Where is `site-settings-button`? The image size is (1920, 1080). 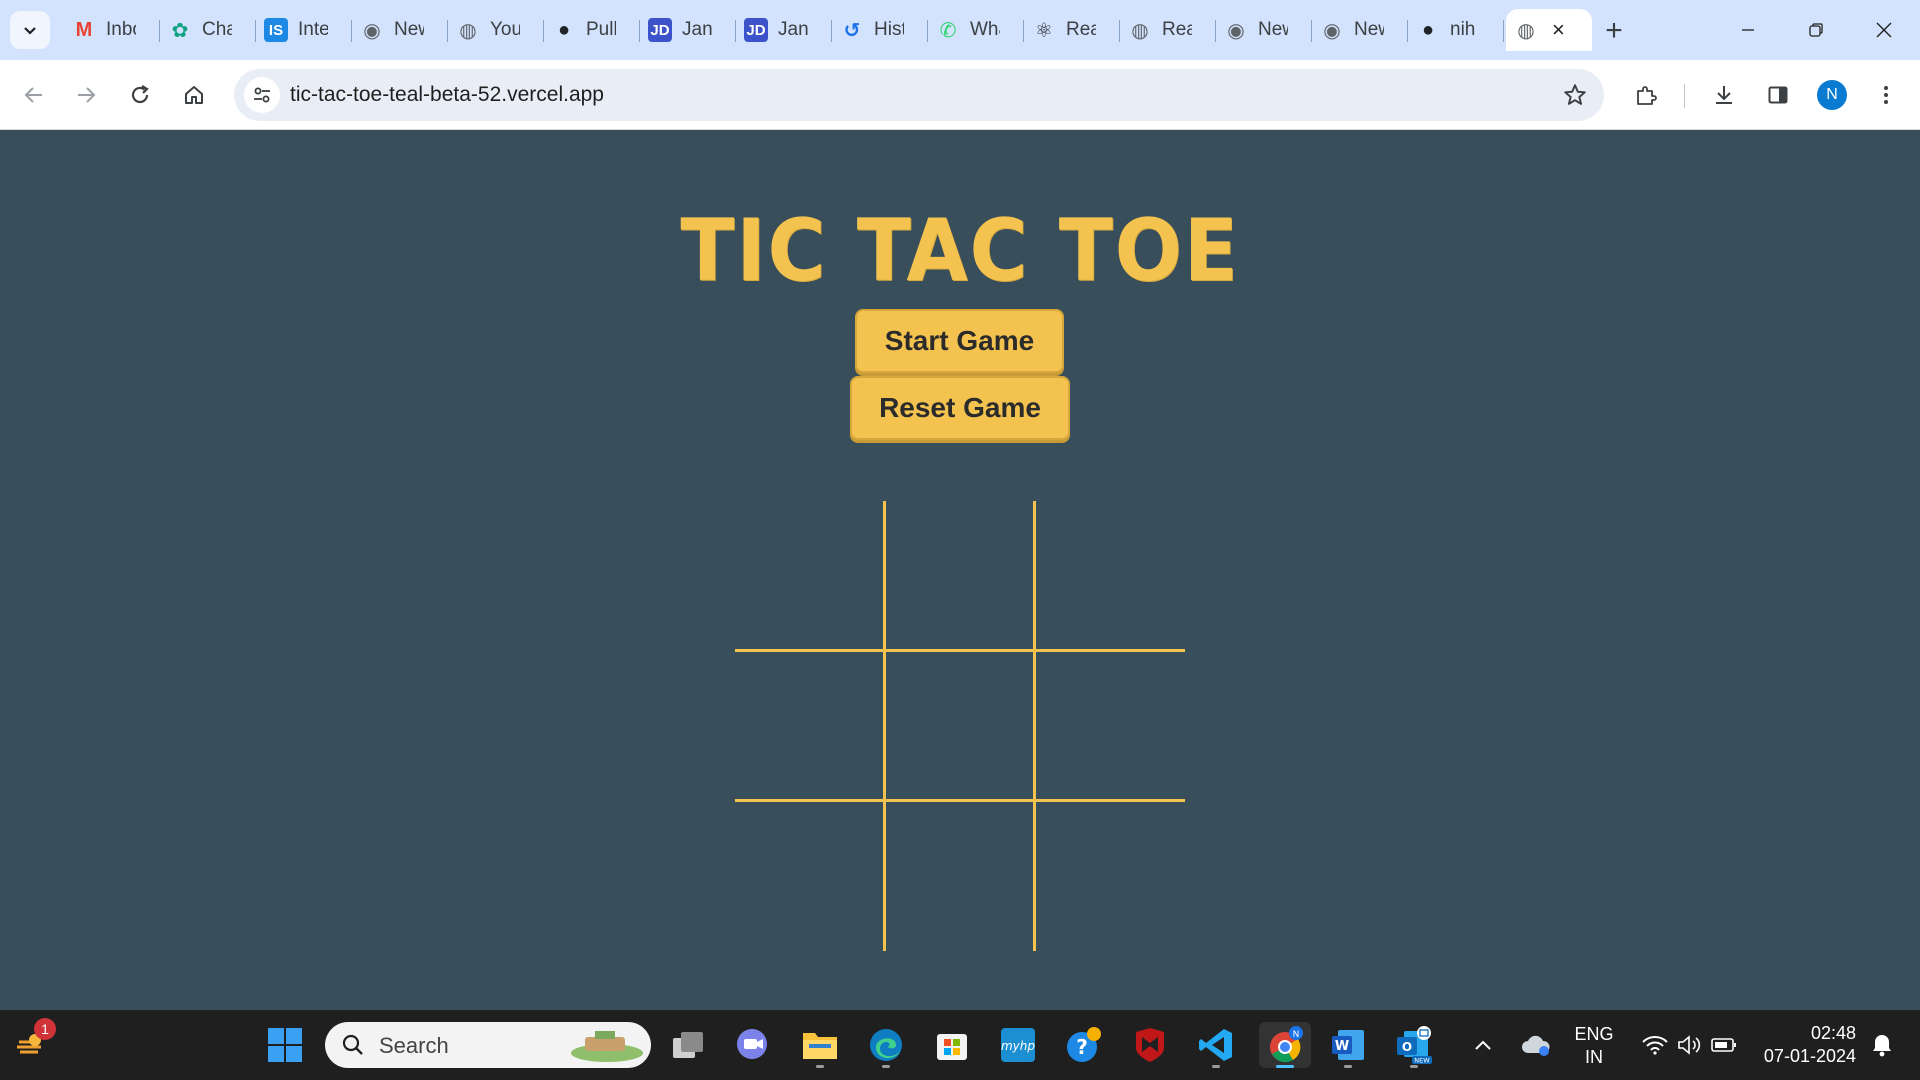
site-settings-button is located at coordinates (262, 95).